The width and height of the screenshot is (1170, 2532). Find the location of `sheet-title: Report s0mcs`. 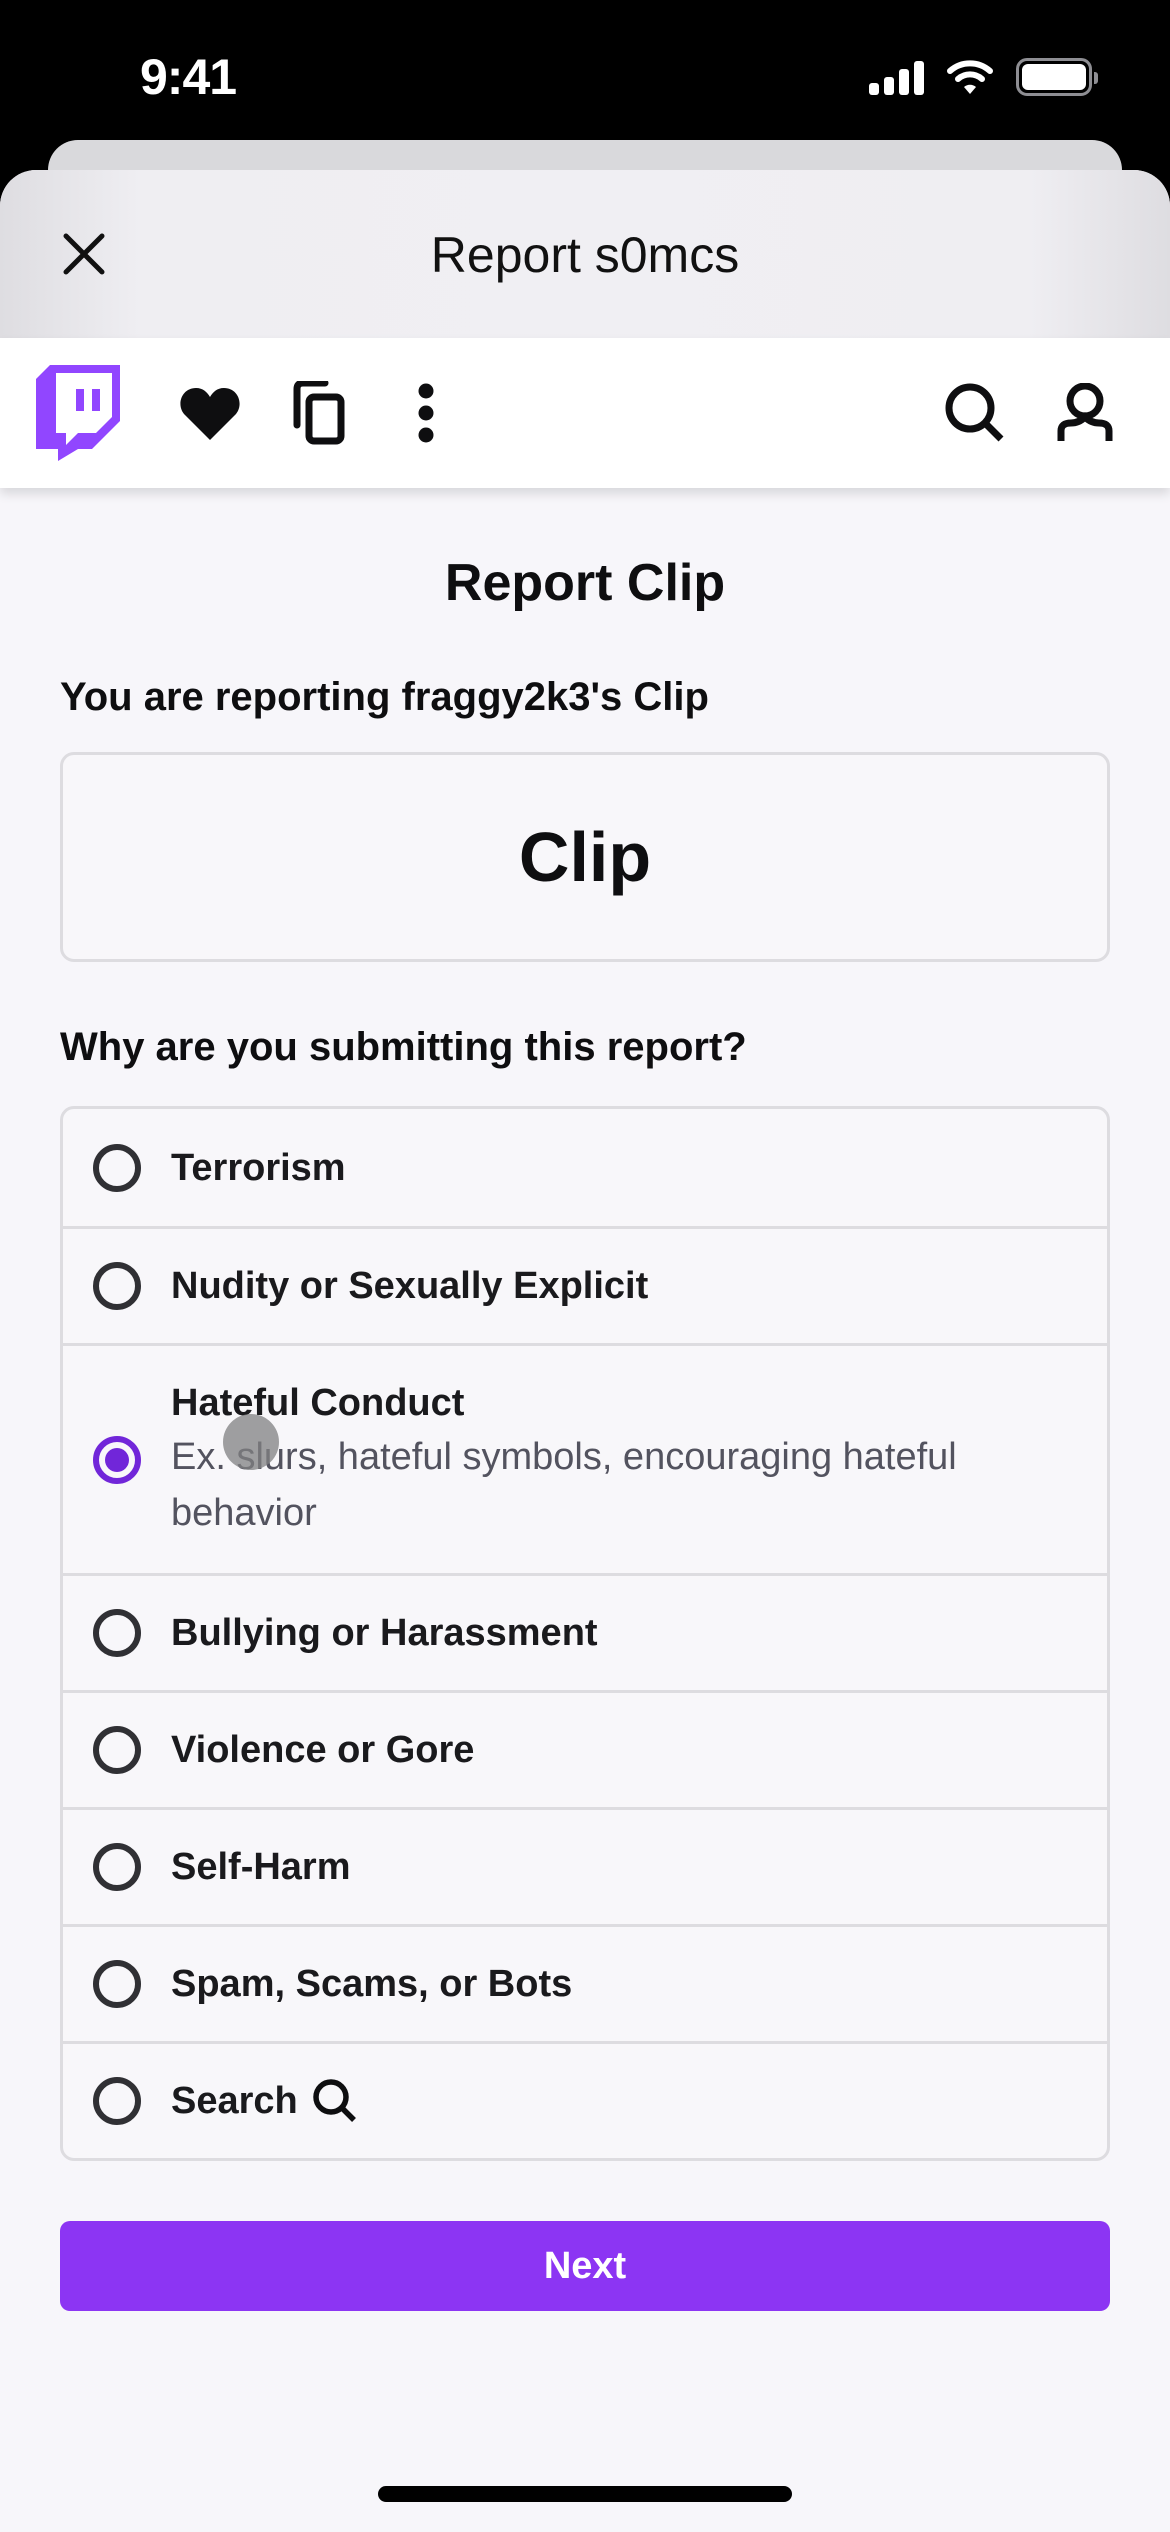

sheet-title: Report s0mcs is located at coordinates (585, 255).